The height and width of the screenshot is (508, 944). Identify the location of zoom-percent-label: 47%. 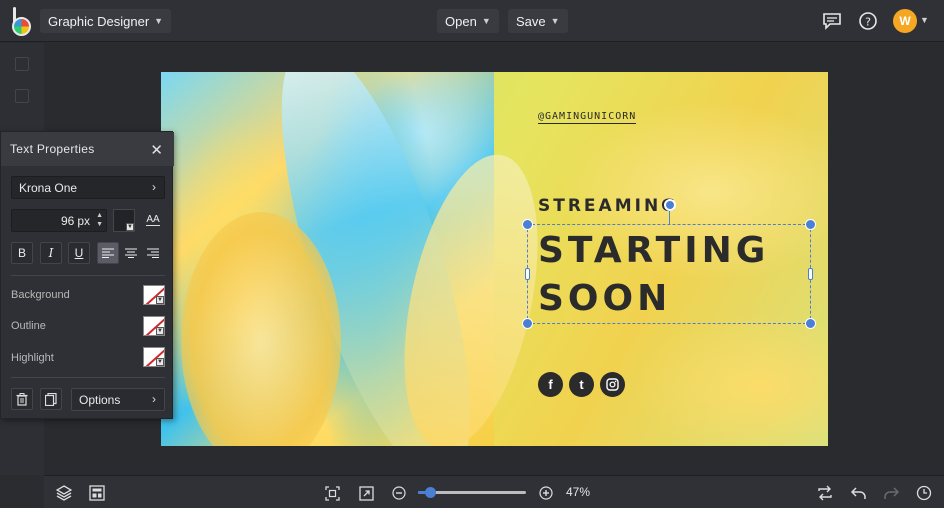
(578, 492).